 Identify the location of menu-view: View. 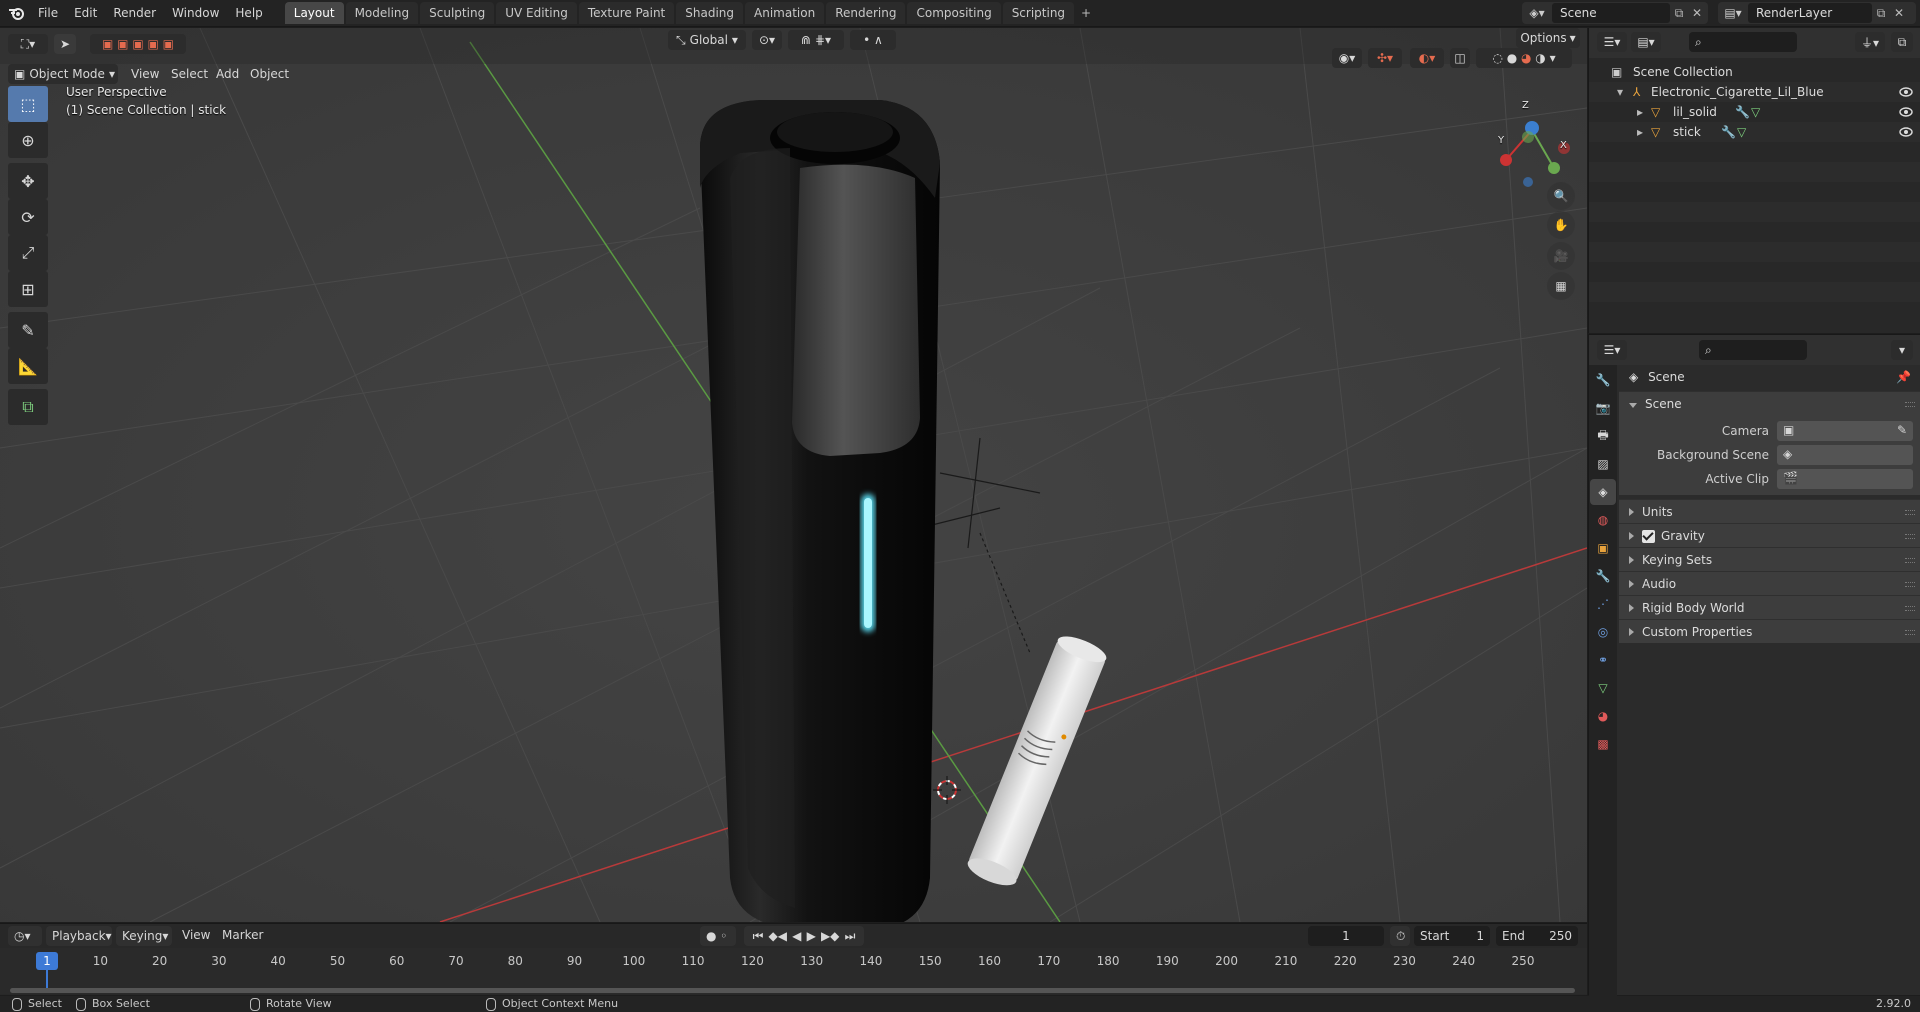
(145, 74).